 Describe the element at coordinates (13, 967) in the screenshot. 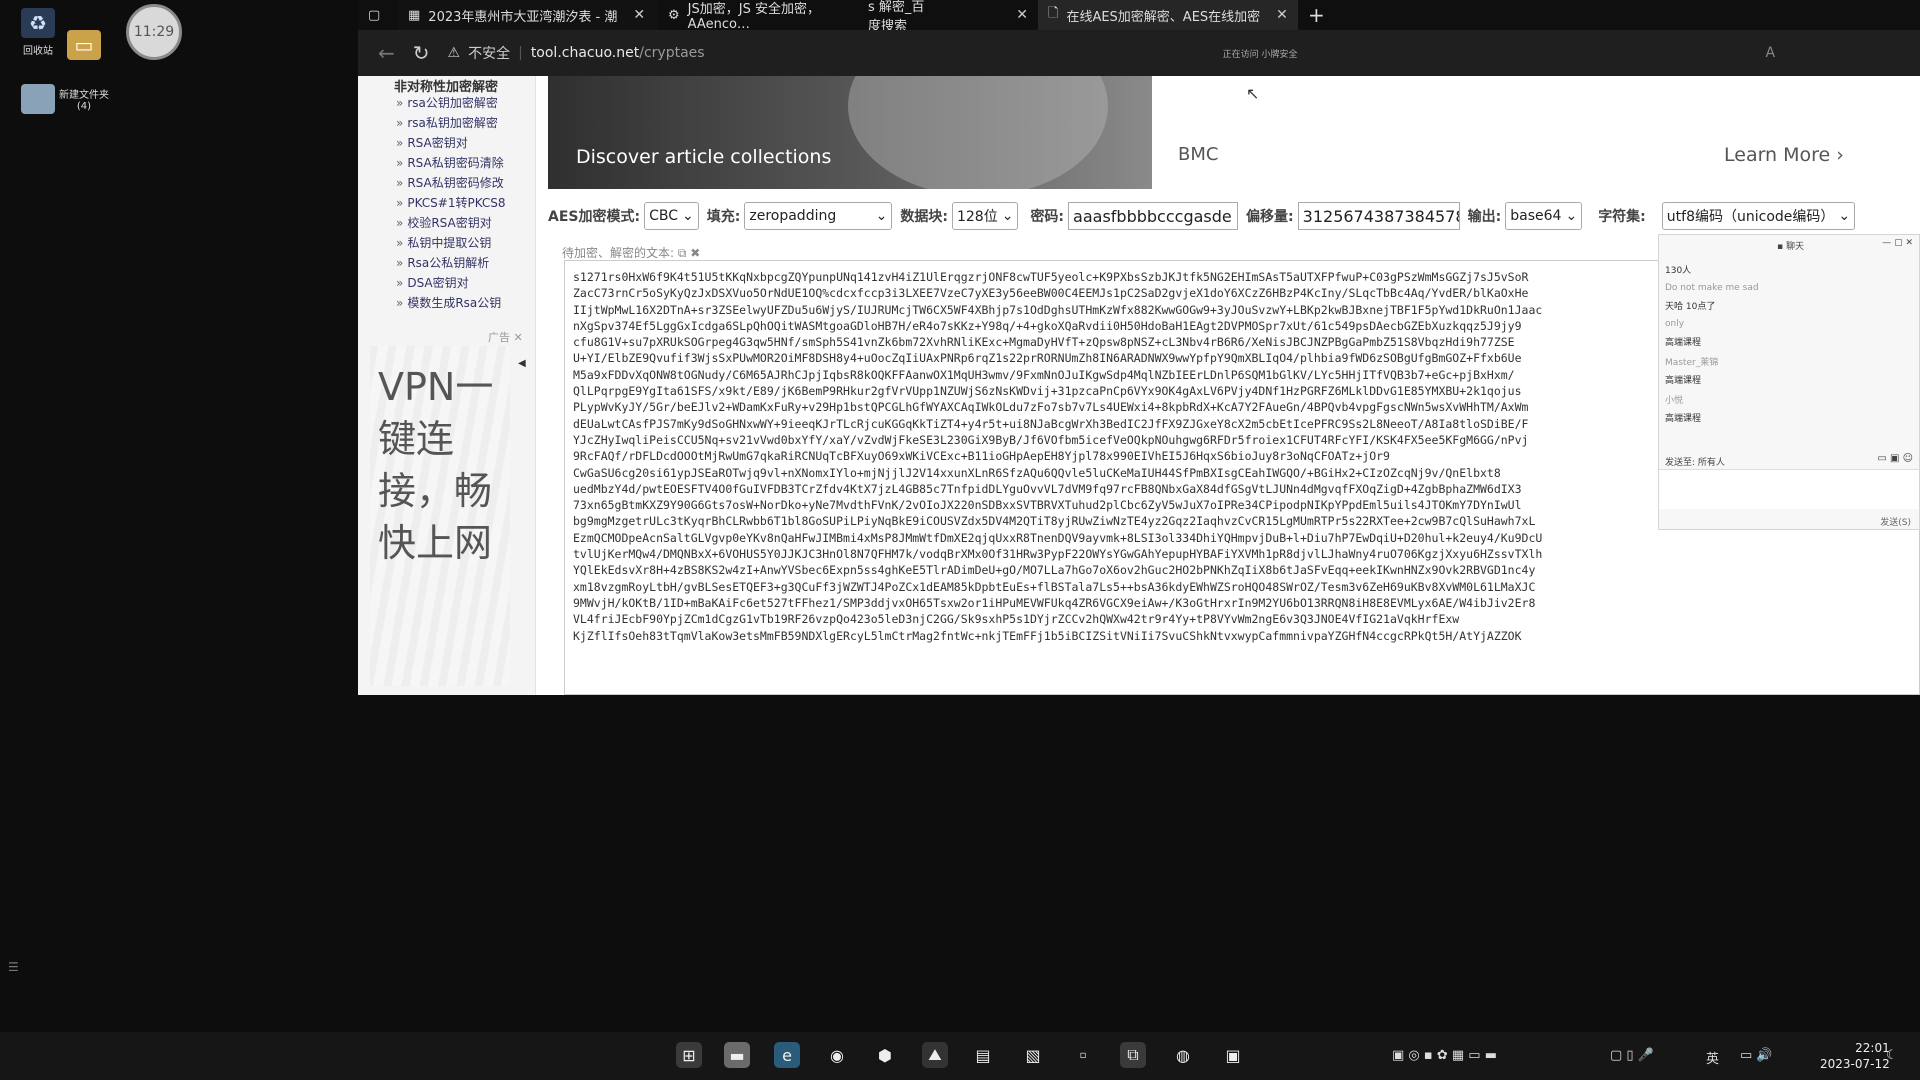

I see `menu-icon: ☰` at that location.